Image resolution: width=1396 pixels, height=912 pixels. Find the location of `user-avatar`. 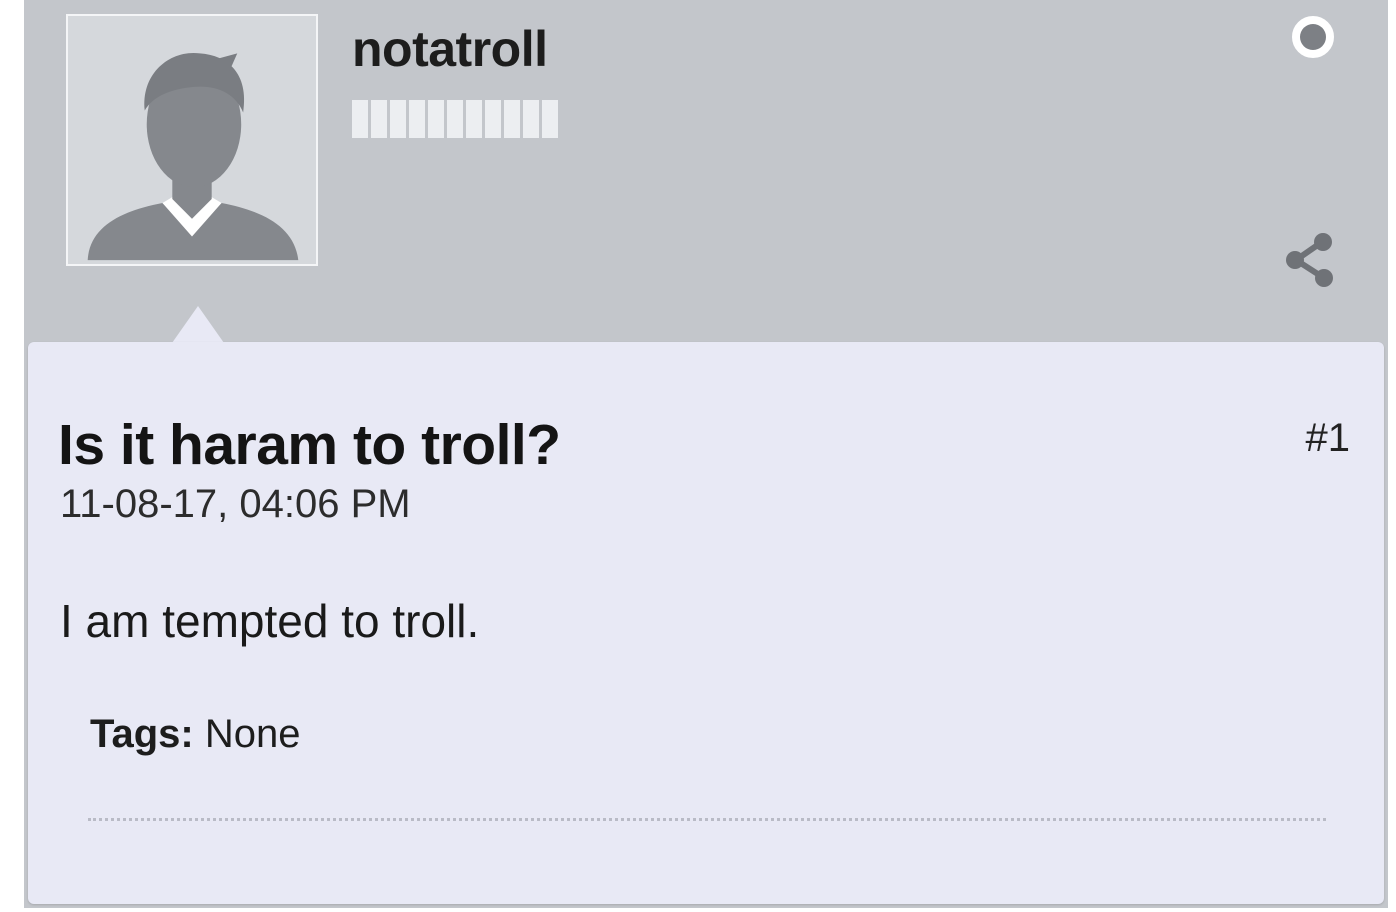

user-avatar is located at coordinates (192, 140).